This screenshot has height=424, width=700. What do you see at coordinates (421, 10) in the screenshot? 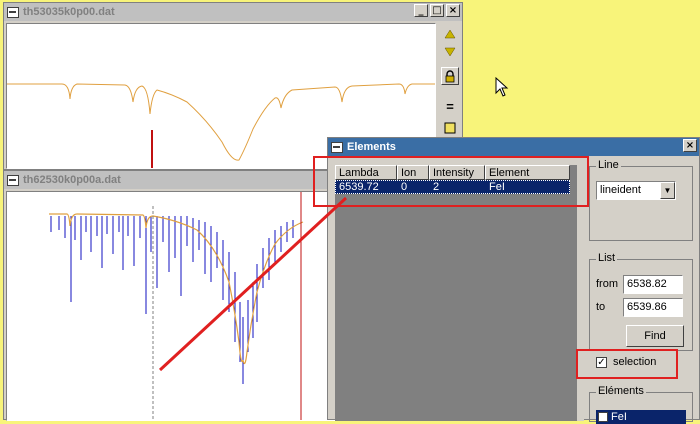
I see `minimize-button: _` at bounding box center [421, 10].